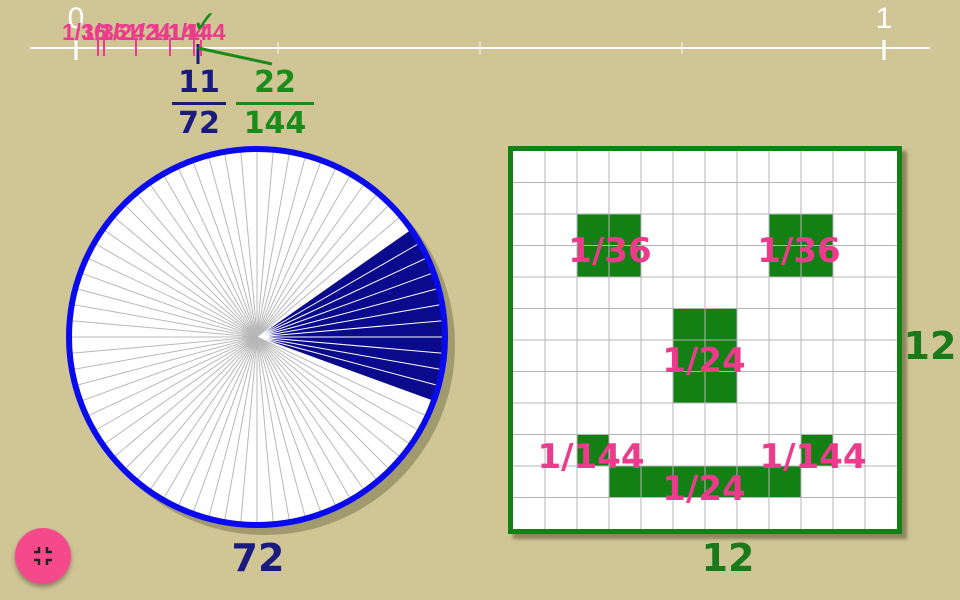 This screenshot has height=600, width=960. What do you see at coordinates (235, 56) in the screenshot?
I see `pointer-green` at bounding box center [235, 56].